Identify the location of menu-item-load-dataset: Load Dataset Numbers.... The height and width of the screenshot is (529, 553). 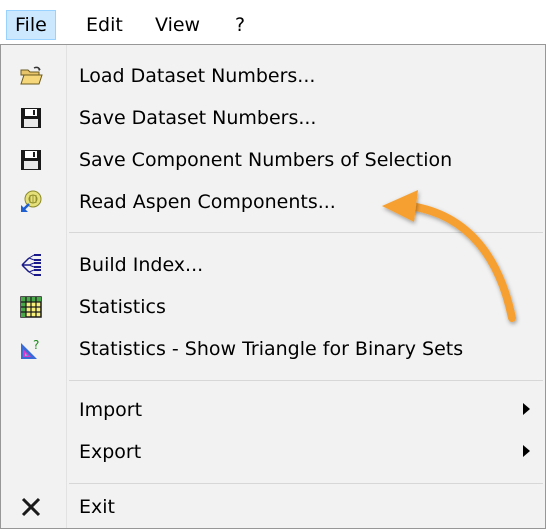
(273, 76).